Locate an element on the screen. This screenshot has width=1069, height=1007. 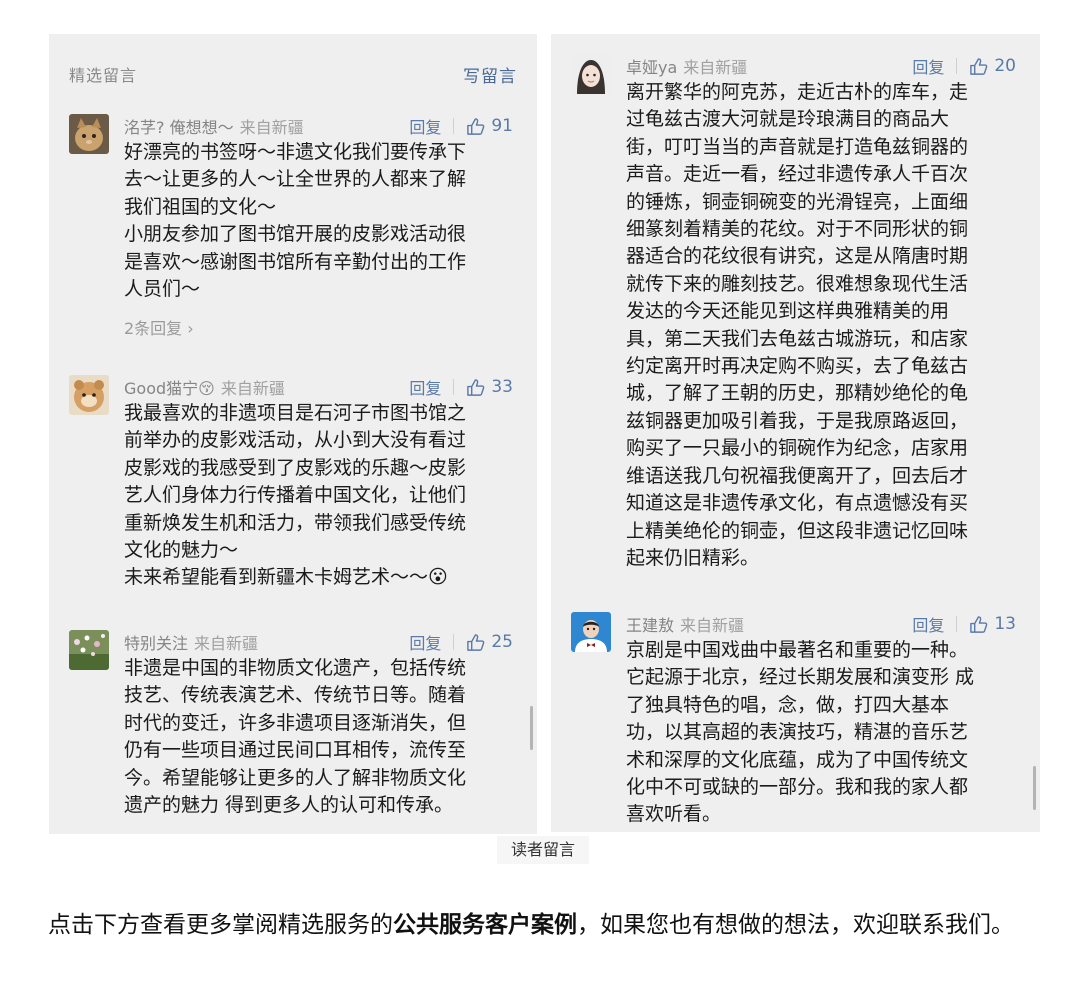
comment-line: 购买了一只最小的铜碗作为纪念，店家用 is located at coordinates (797, 448).